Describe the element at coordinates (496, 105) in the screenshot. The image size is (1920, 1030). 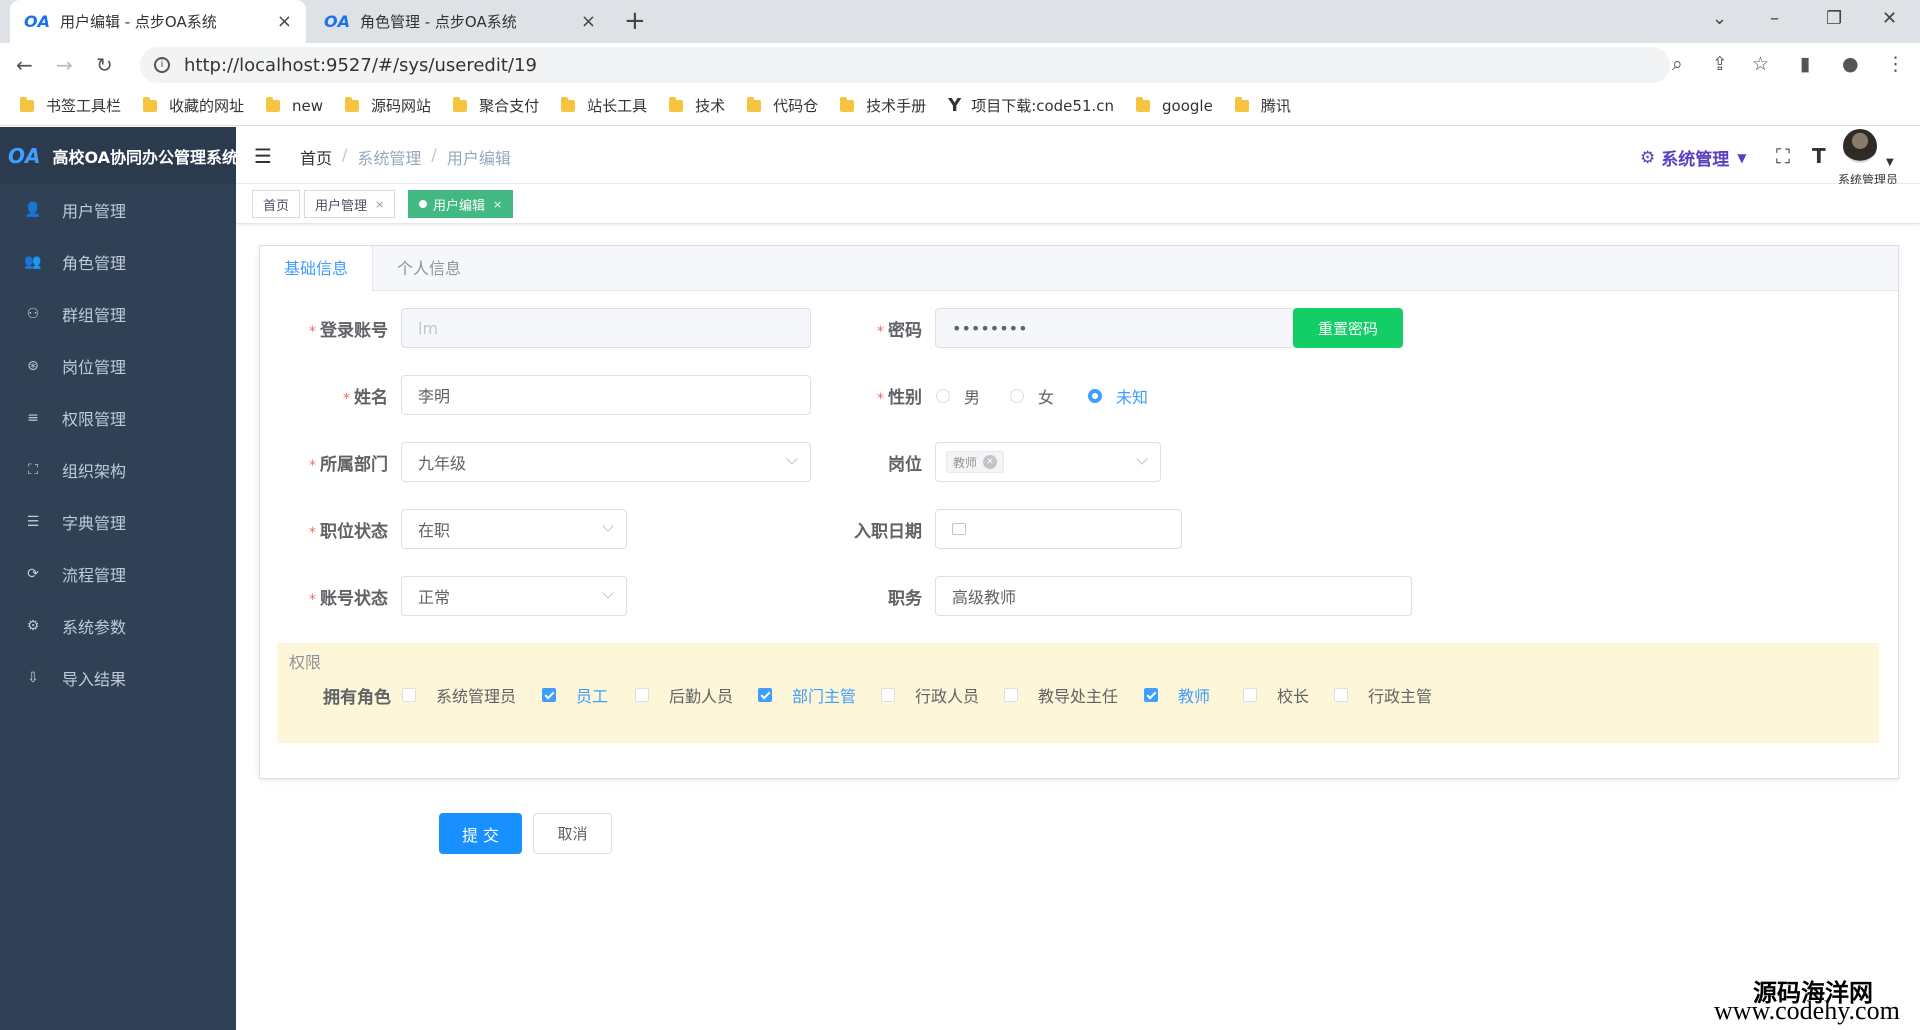
I see `bookmark-item: 聚合支付` at that location.